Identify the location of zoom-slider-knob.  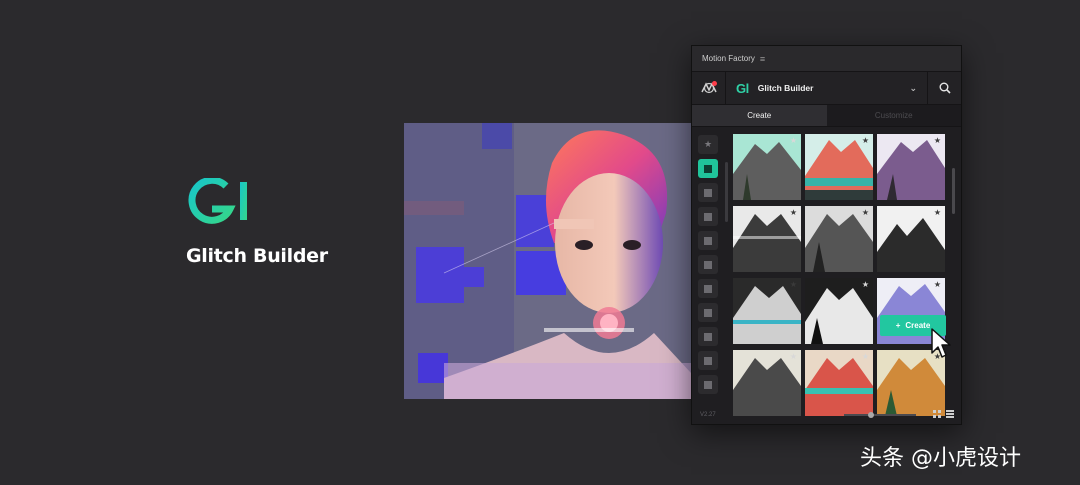
(871, 415).